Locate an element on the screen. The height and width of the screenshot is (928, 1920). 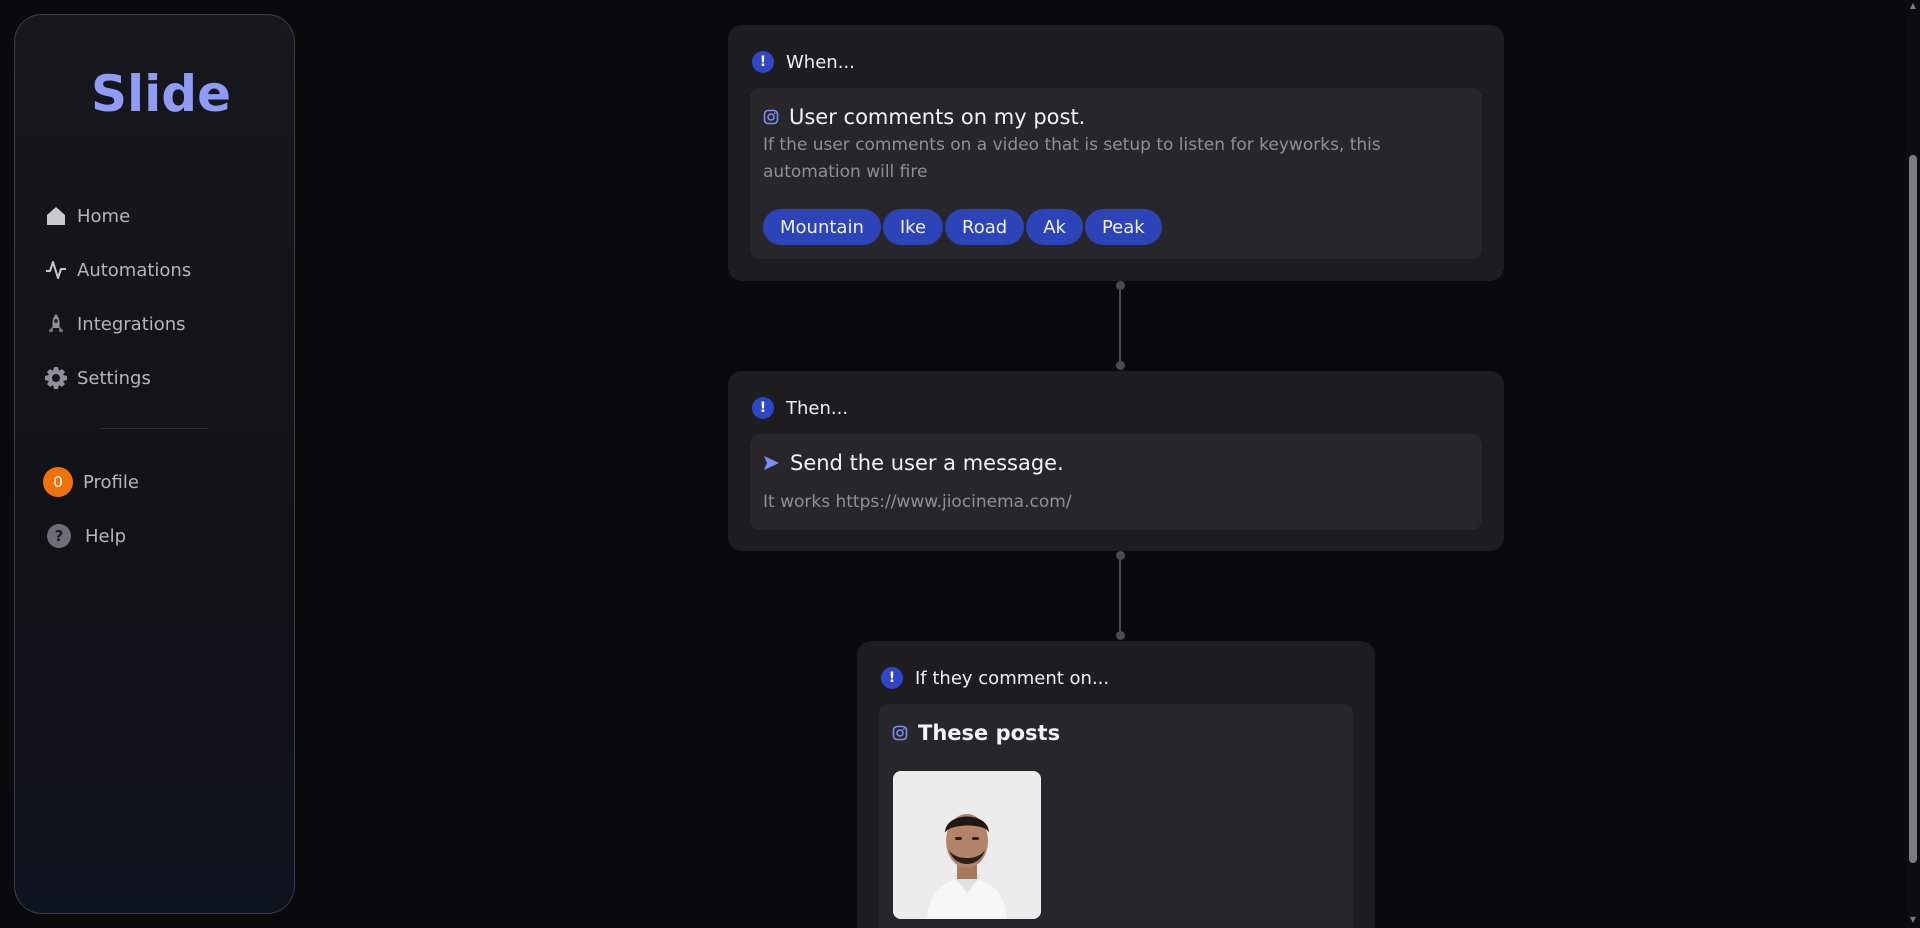
posts-card: ! If they comment on... These posts is located at coordinates (1116, 784).